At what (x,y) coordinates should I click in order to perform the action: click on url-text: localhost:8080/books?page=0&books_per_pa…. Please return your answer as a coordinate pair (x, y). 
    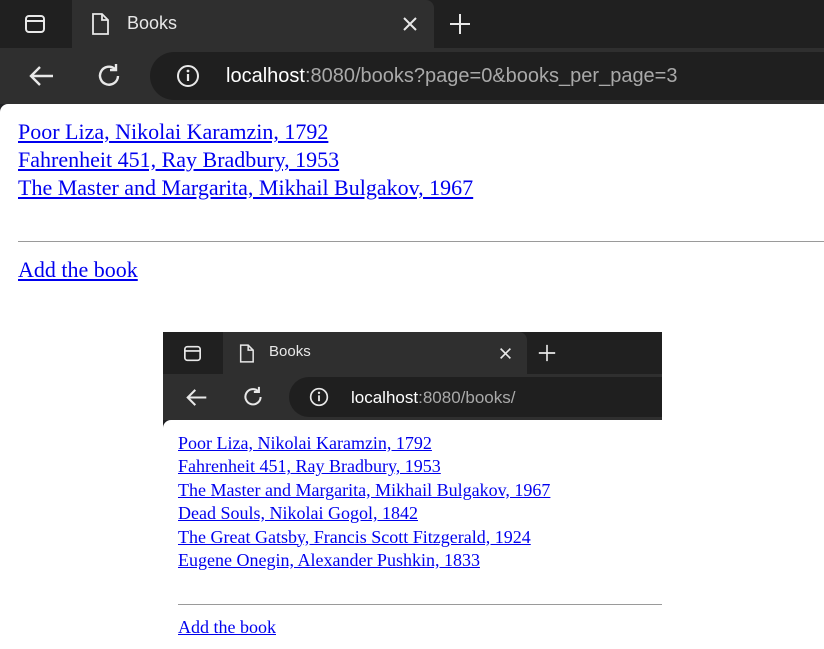
    Looking at the image, I should click on (452, 76).